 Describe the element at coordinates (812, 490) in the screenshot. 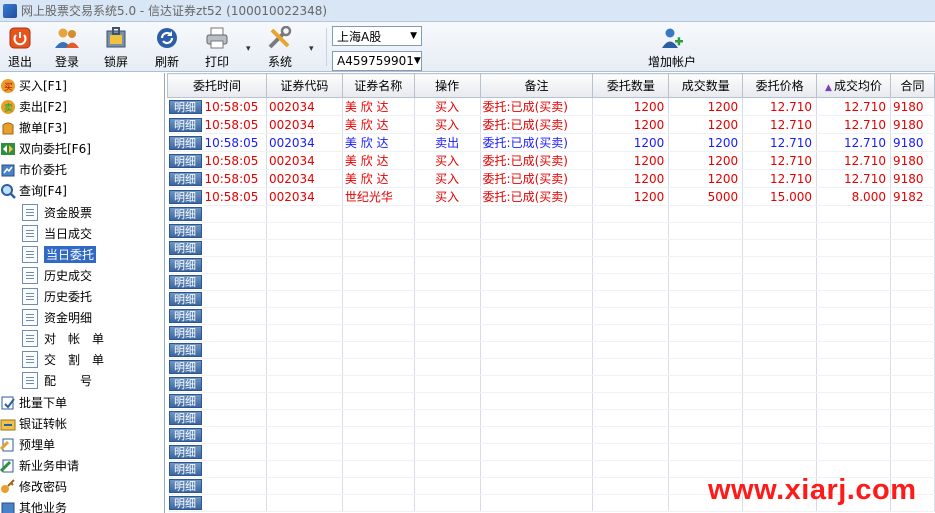

I see `watermark-text: www.xiarj.com` at that location.